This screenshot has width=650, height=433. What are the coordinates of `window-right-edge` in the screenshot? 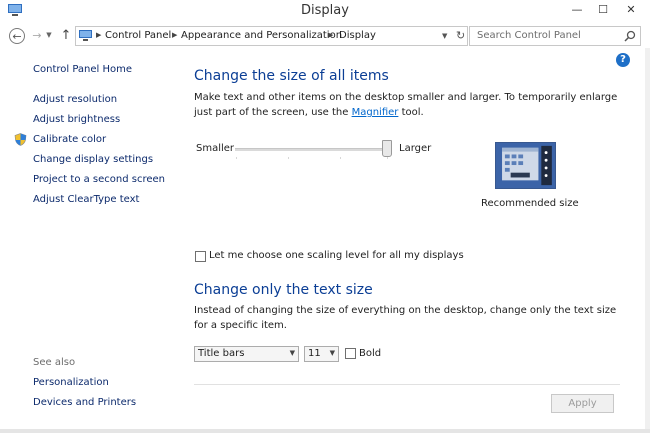 It's located at (647, 240).